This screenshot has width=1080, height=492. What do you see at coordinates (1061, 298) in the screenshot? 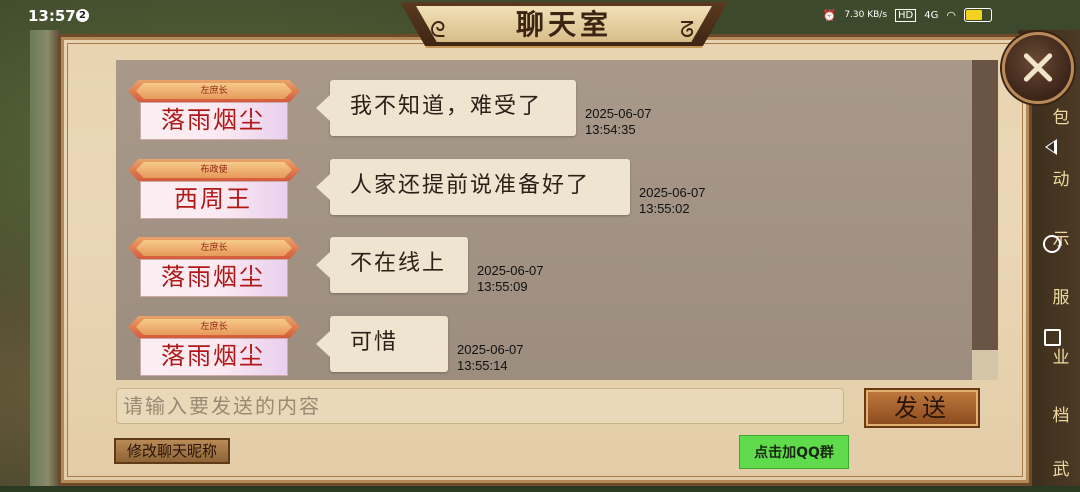
I see `side-menu-item-4: 服` at bounding box center [1061, 298].